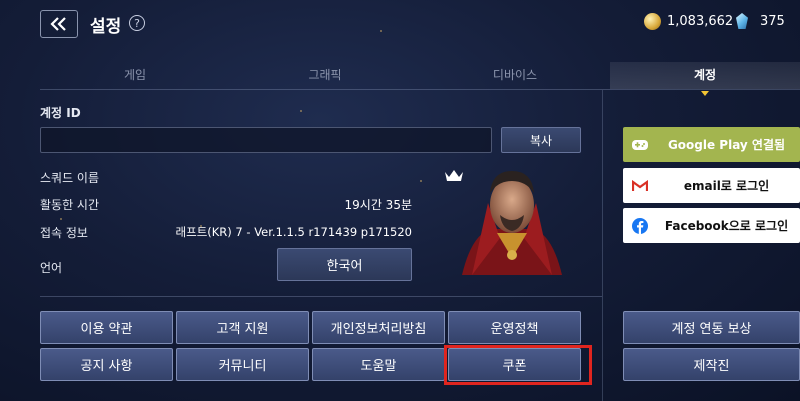 This screenshot has width=800, height=401. What do you see at coordinates (640, 145) in the screenshot?
I see `gamepad-icon` at bounding box center [640, 145].